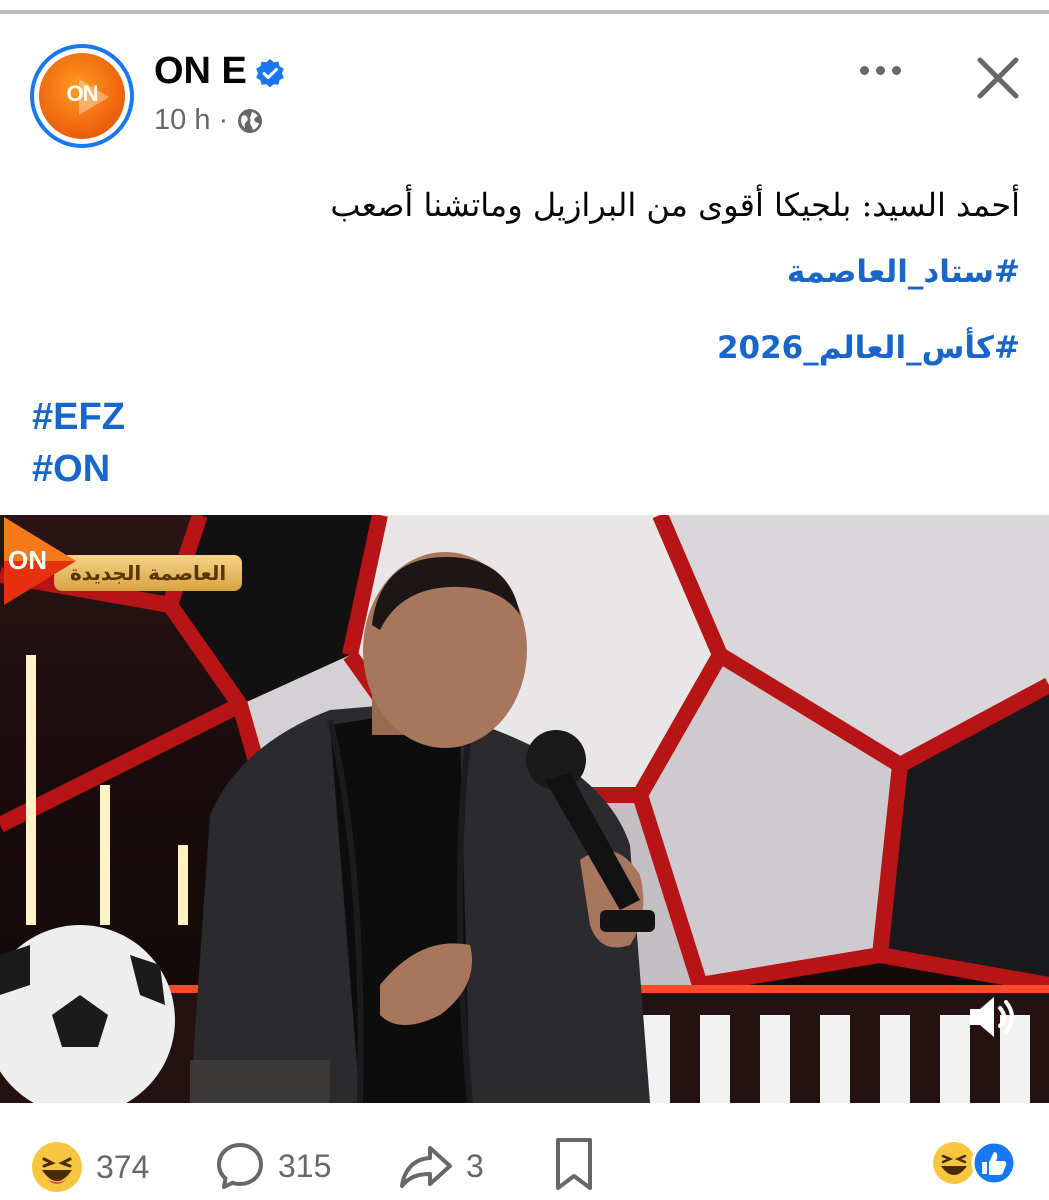 The image size is (1049, 1200). What do you see at coordinates (524, 1160) in the screenshot?
I see `post-actions-bar: 374 315 3` at bounding box center [524, 1160].